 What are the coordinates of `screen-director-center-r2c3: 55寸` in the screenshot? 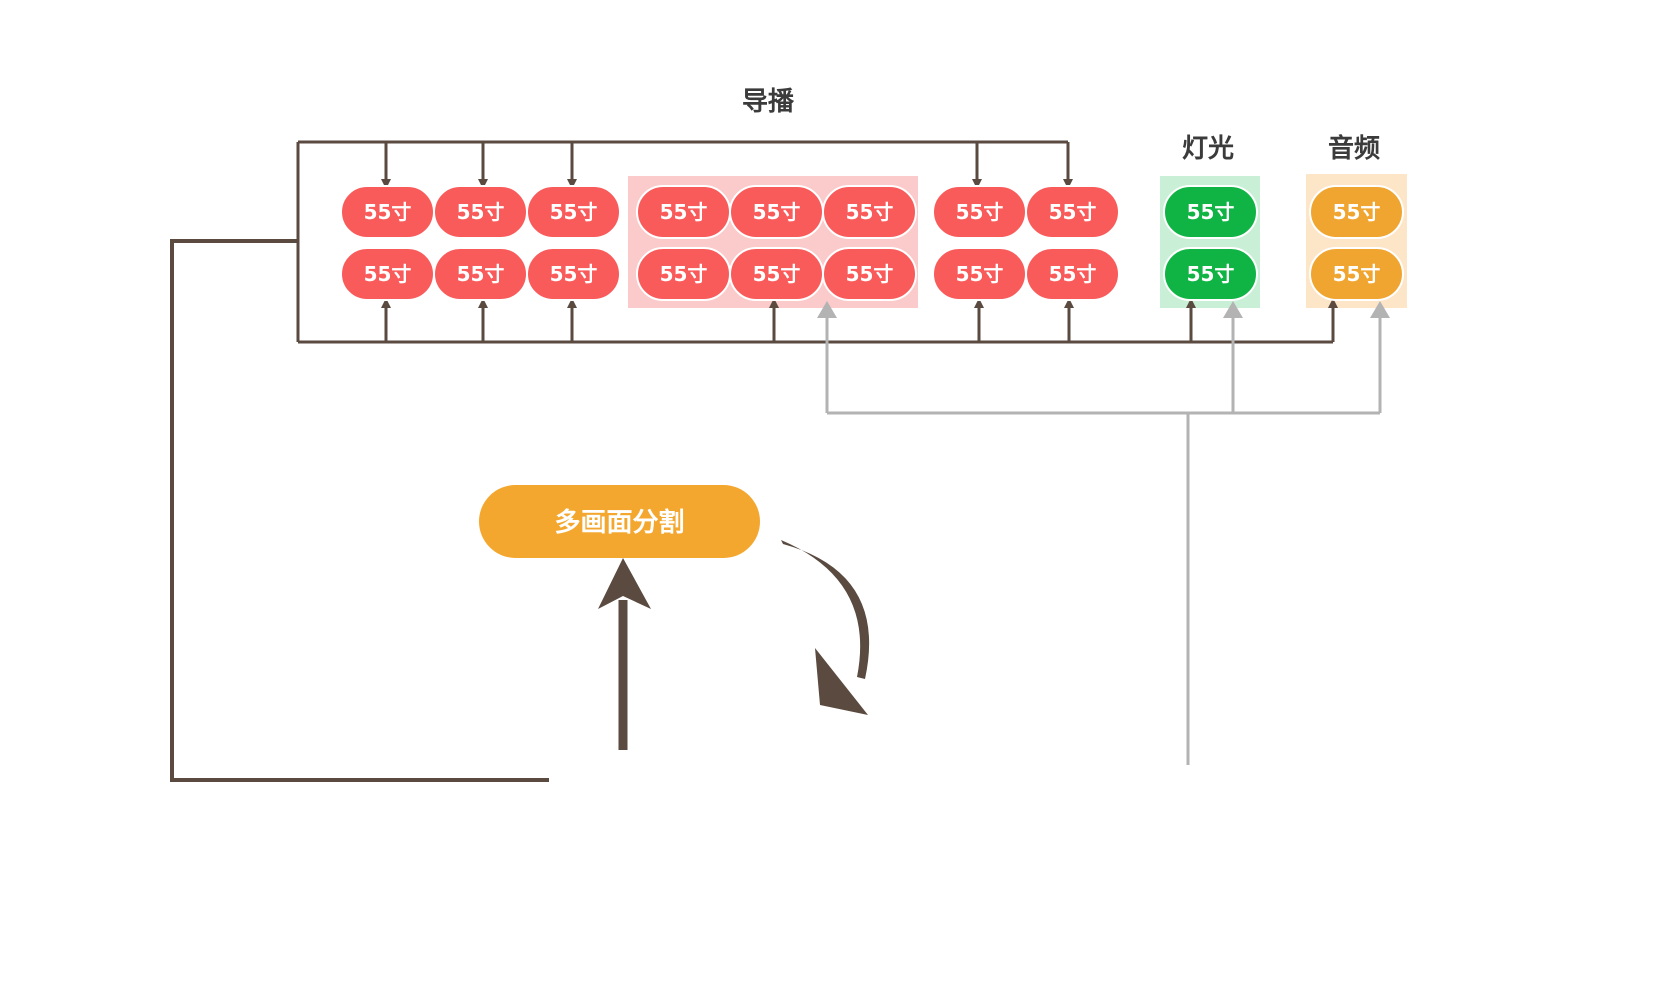 It's located at (869, 274).